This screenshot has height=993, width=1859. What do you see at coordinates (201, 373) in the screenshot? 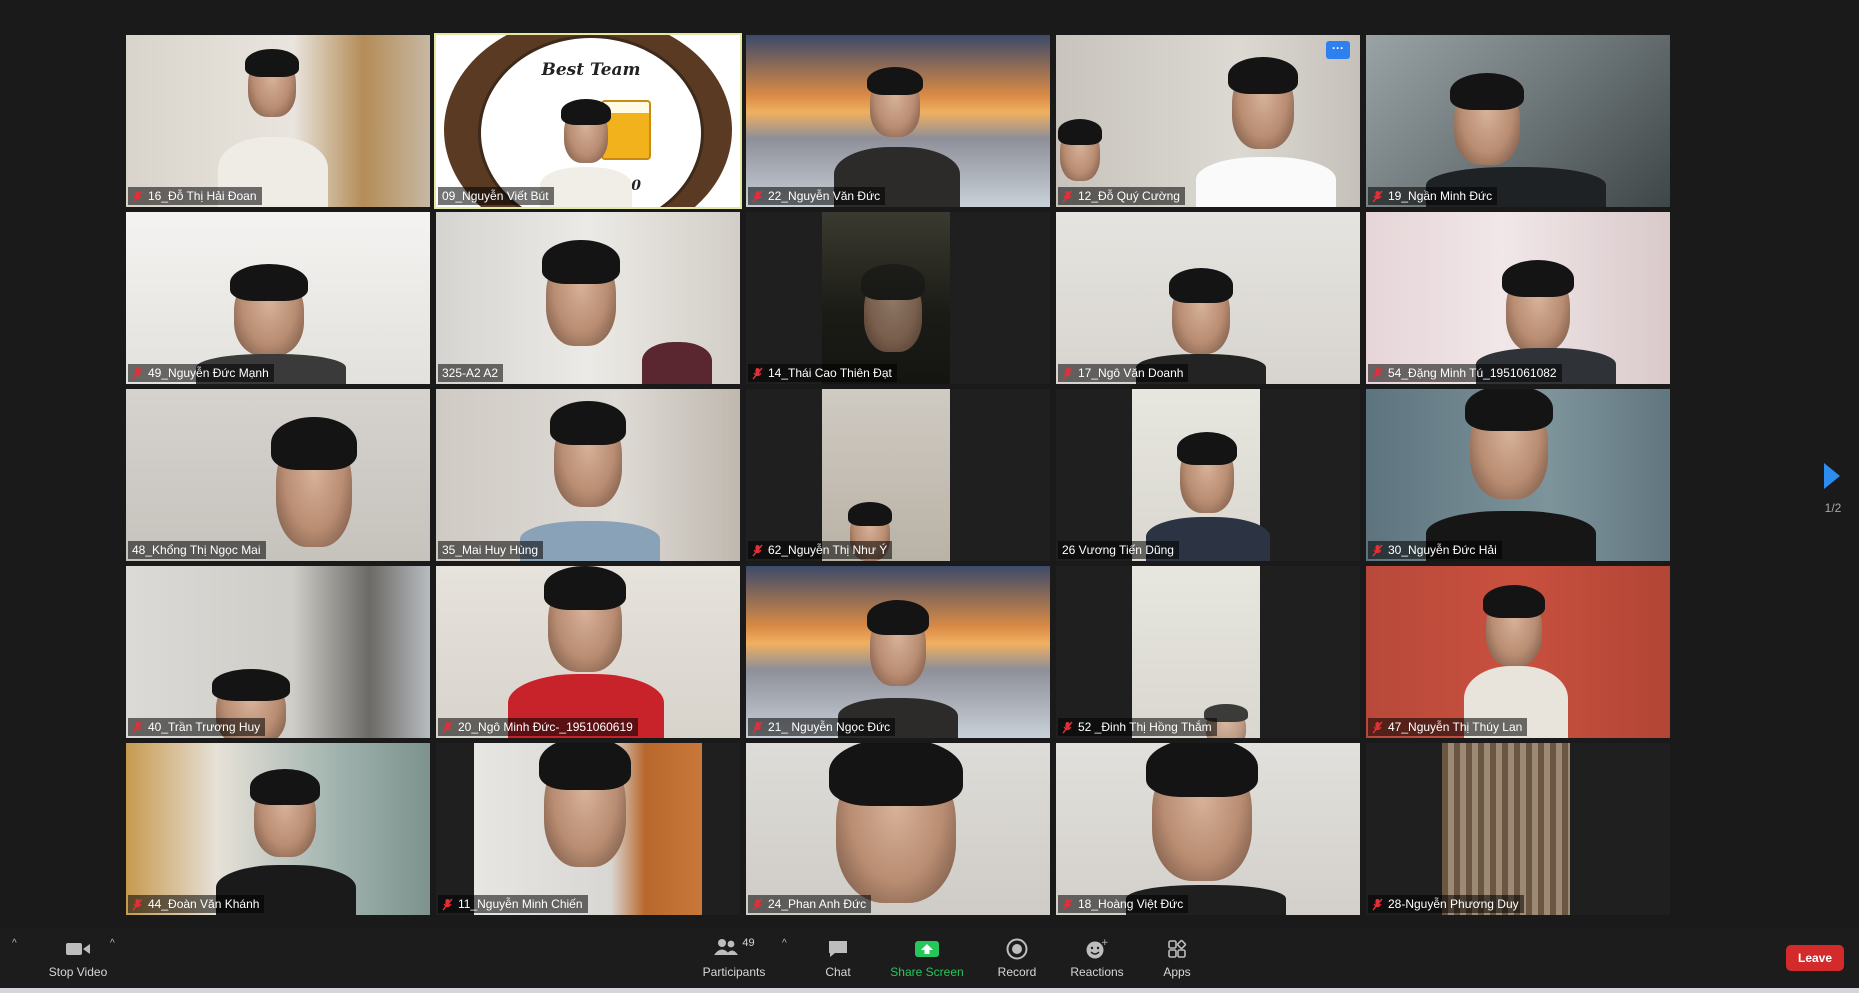
I see `participant-name-bar: 49_Nguyễn Đức Mạnh` at bounding box center [201, 373].